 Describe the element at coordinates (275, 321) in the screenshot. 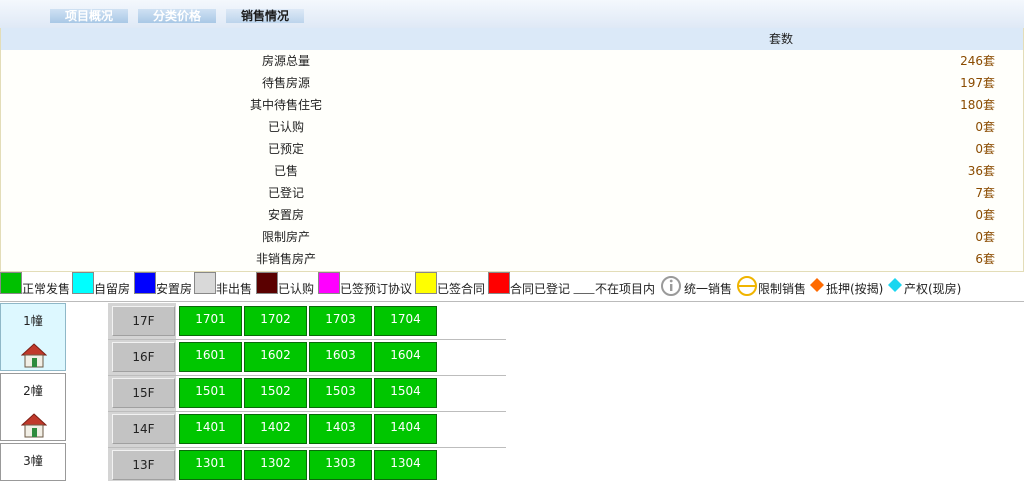

I see `unit-cell: 1702` at that location.